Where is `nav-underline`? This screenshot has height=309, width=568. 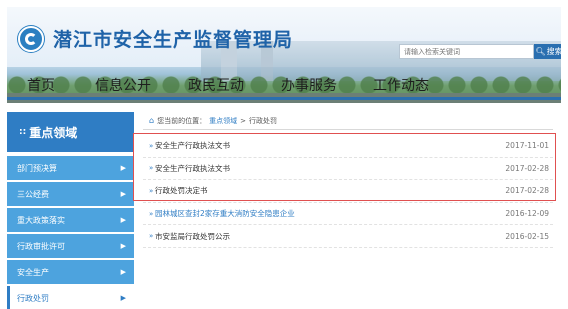 nav-underline is located at coordinates (284, 98).